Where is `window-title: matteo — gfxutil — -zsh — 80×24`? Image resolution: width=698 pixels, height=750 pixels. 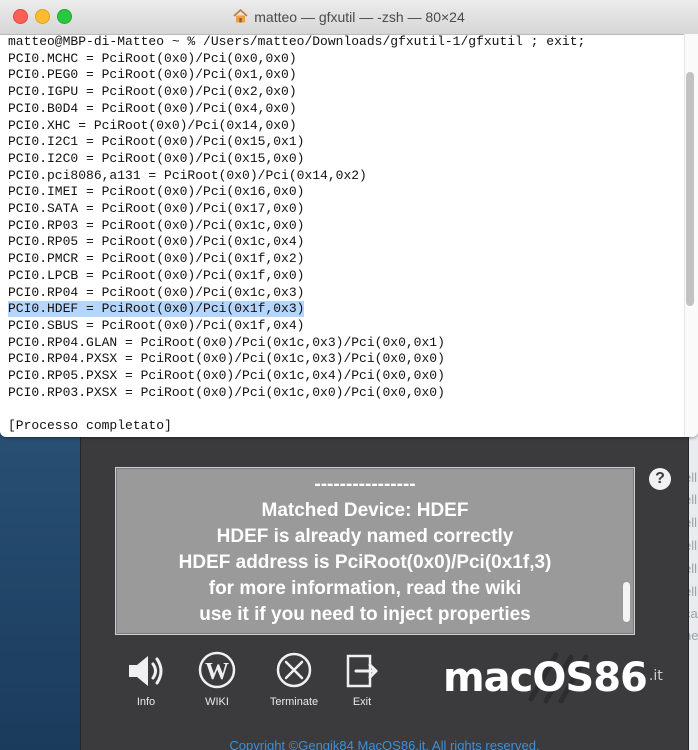
window-title: matteo — gfxutil — -zsh — 80×24 is located at coordinates (349, 17).